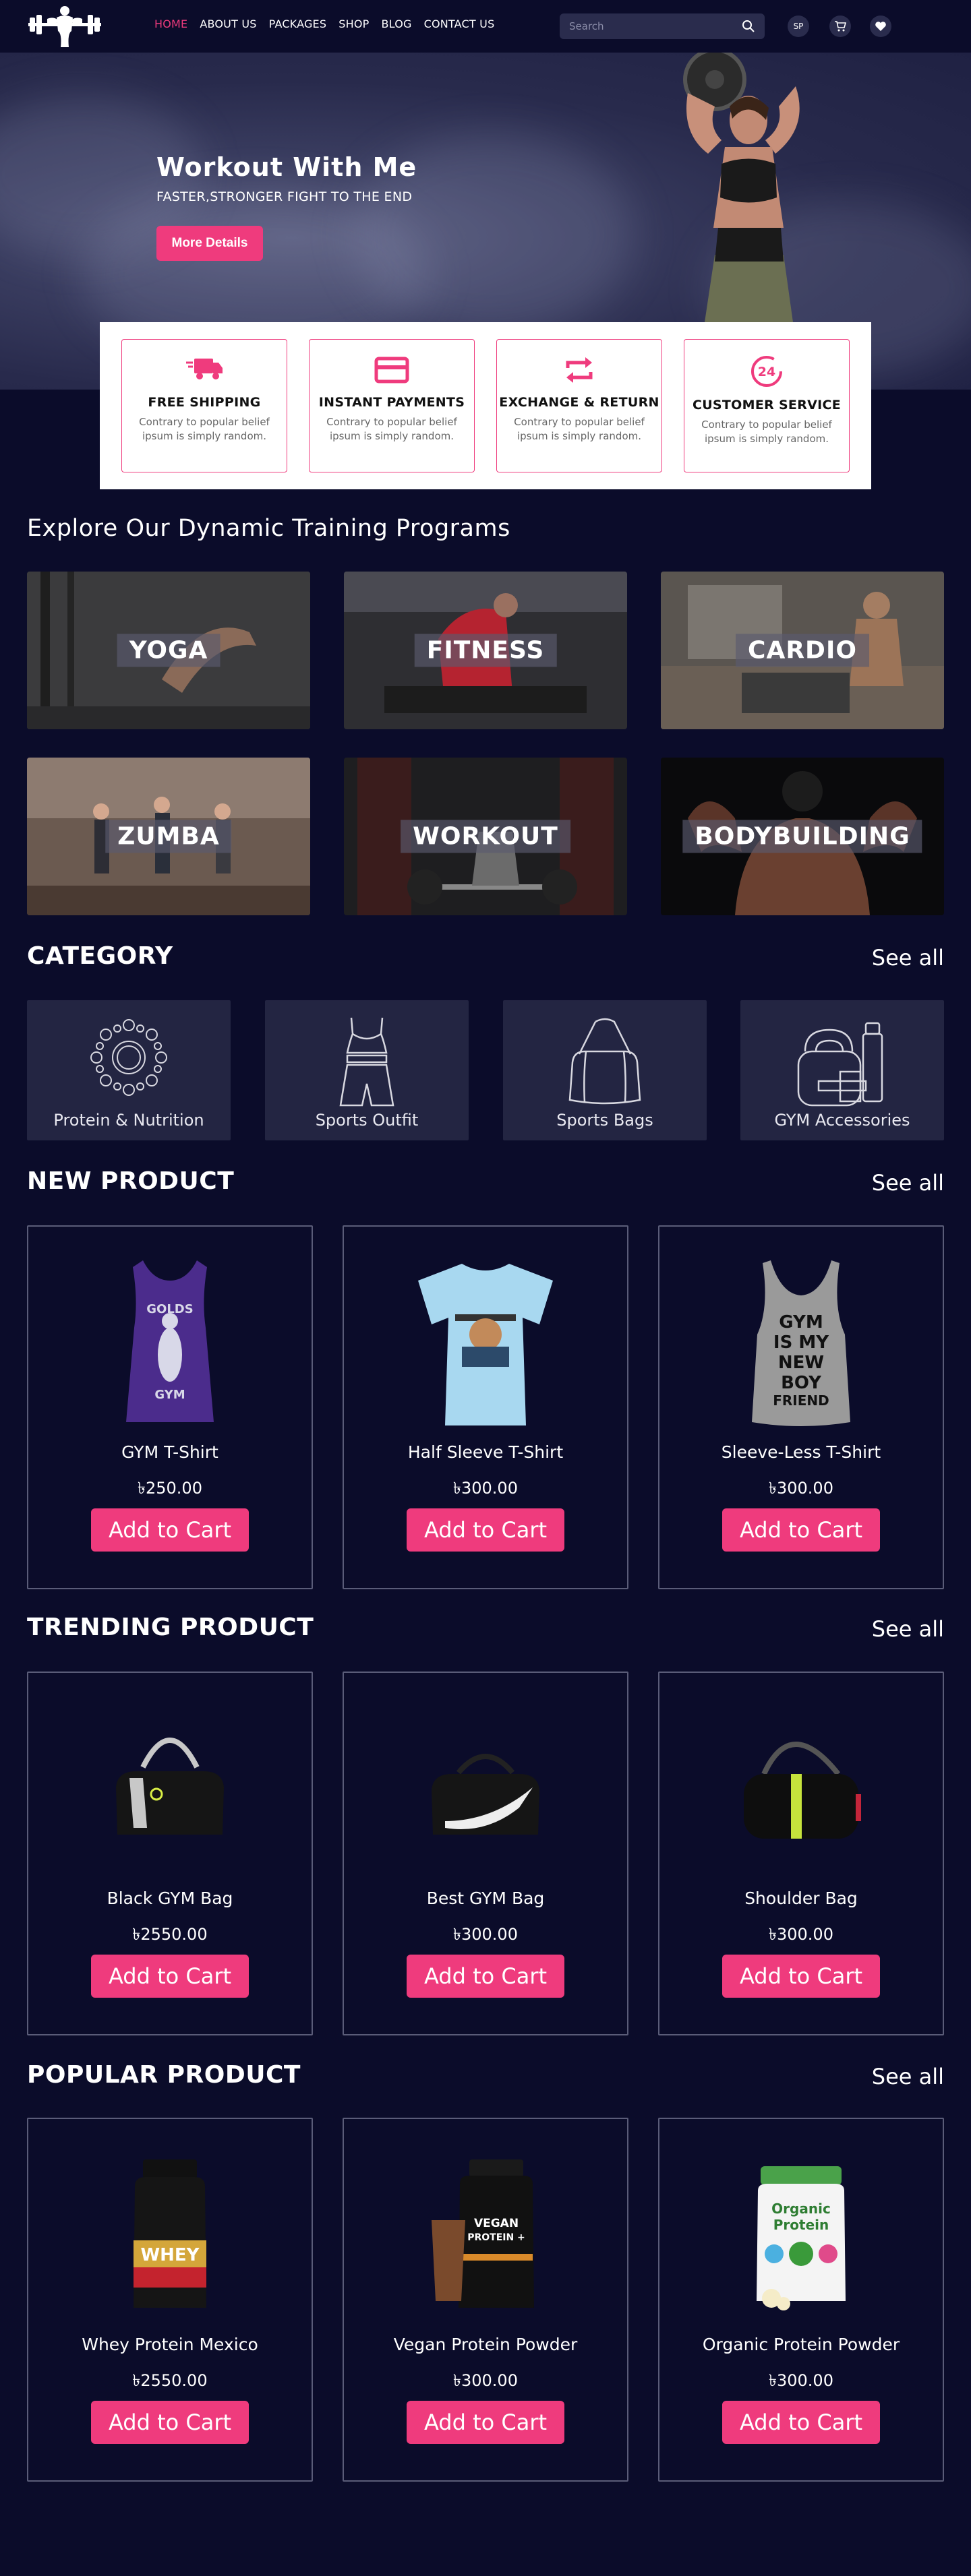 Image resolution: width=971 pixels, height=2576 pixels. What do you see at coordinates (170, 1786) in the screenshot?
I see `black-gym-bag-image` at bounding box center [170, 1786].